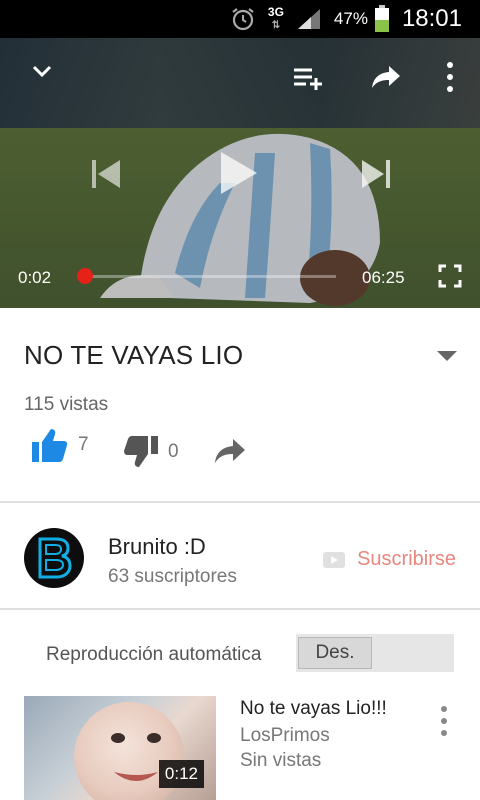  Describe the element at coordinates (444, 721) in the screenshot. I see `related-more-icon` at that location.